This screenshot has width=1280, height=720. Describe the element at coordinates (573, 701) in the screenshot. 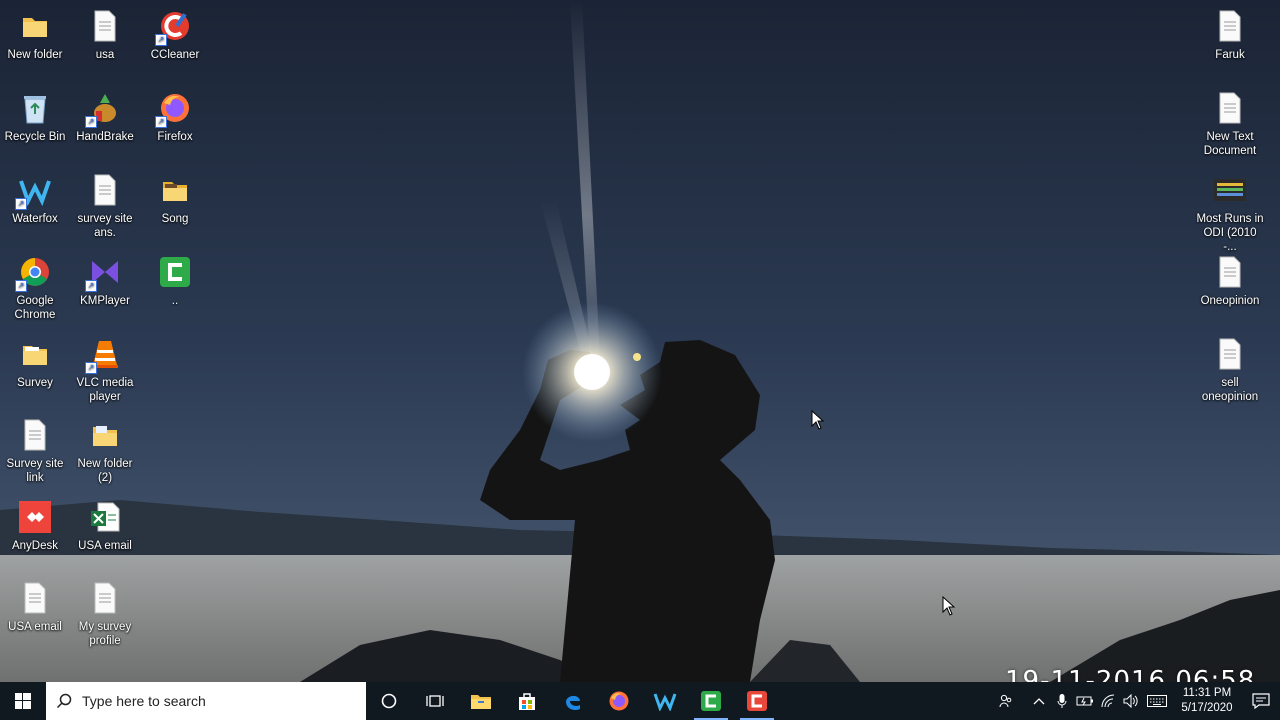

I see `taskbar-edge` at that location.